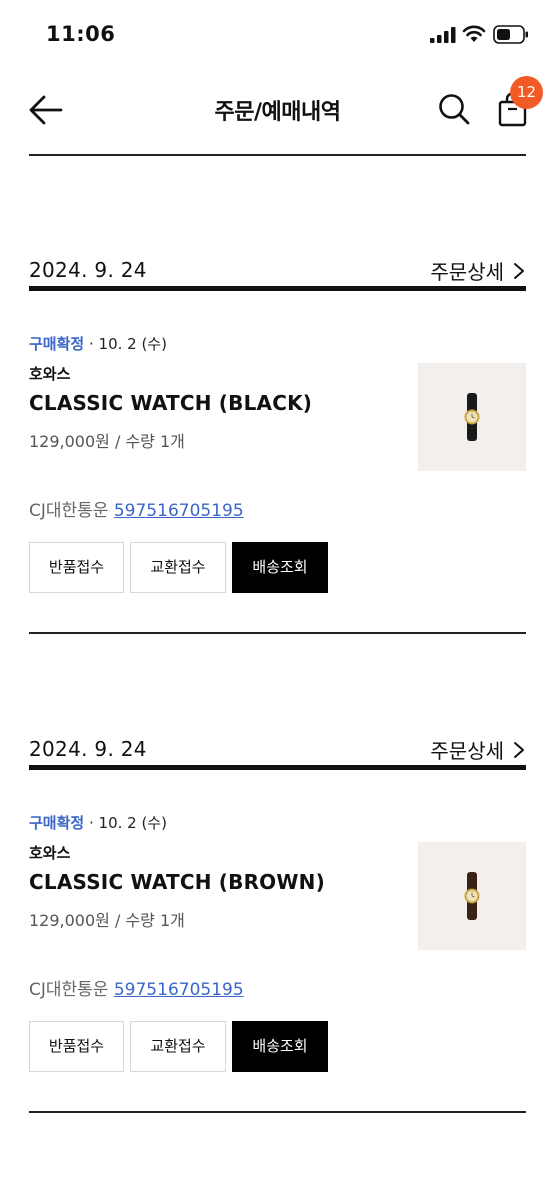 The height and width of the screenshot is (1200, 555). I want to click on header-divider, so click(277, 155).